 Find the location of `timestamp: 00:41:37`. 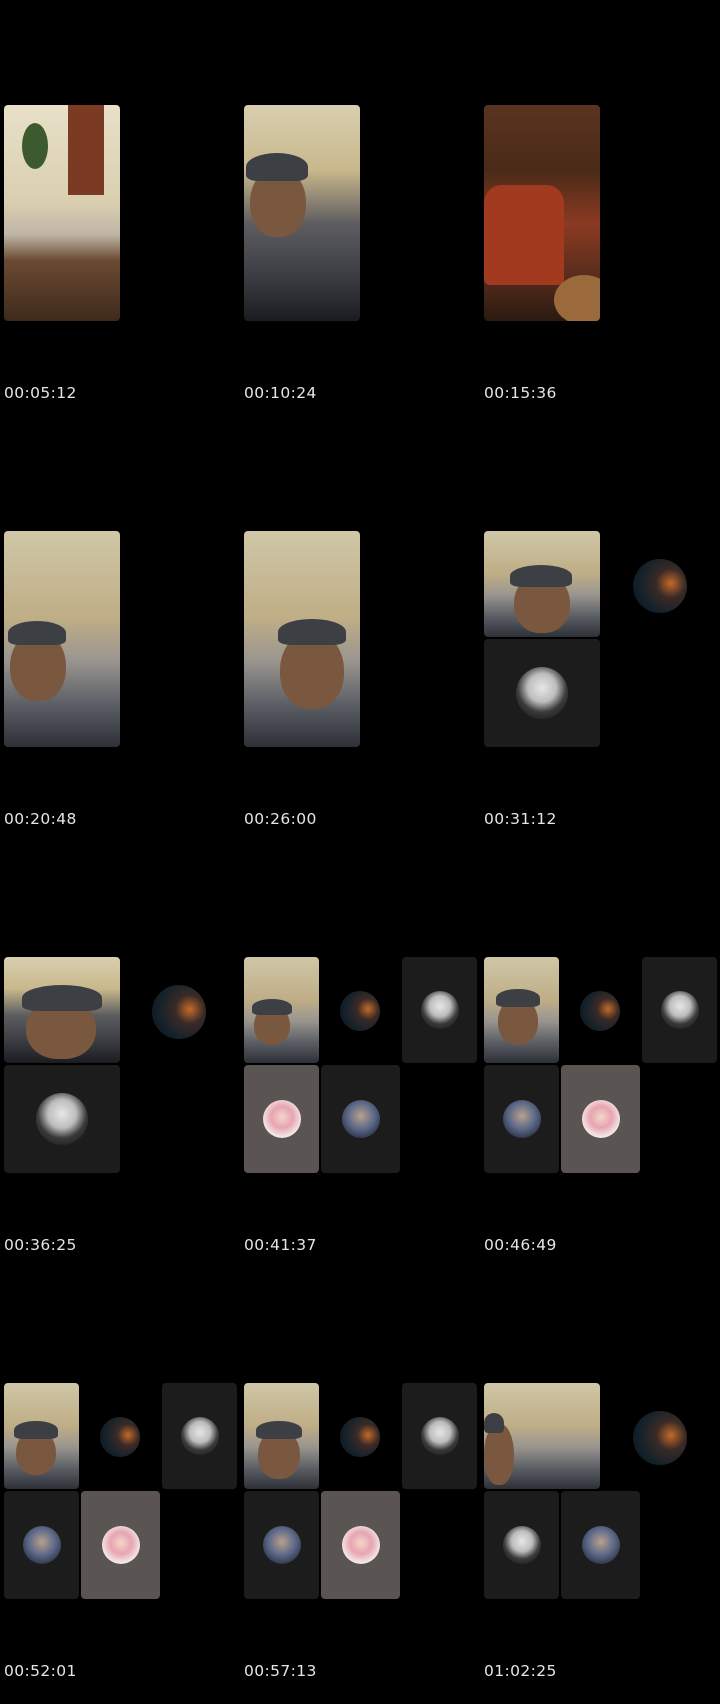

timestamp: 00:41:37 is located at coordinates (280, 1245).